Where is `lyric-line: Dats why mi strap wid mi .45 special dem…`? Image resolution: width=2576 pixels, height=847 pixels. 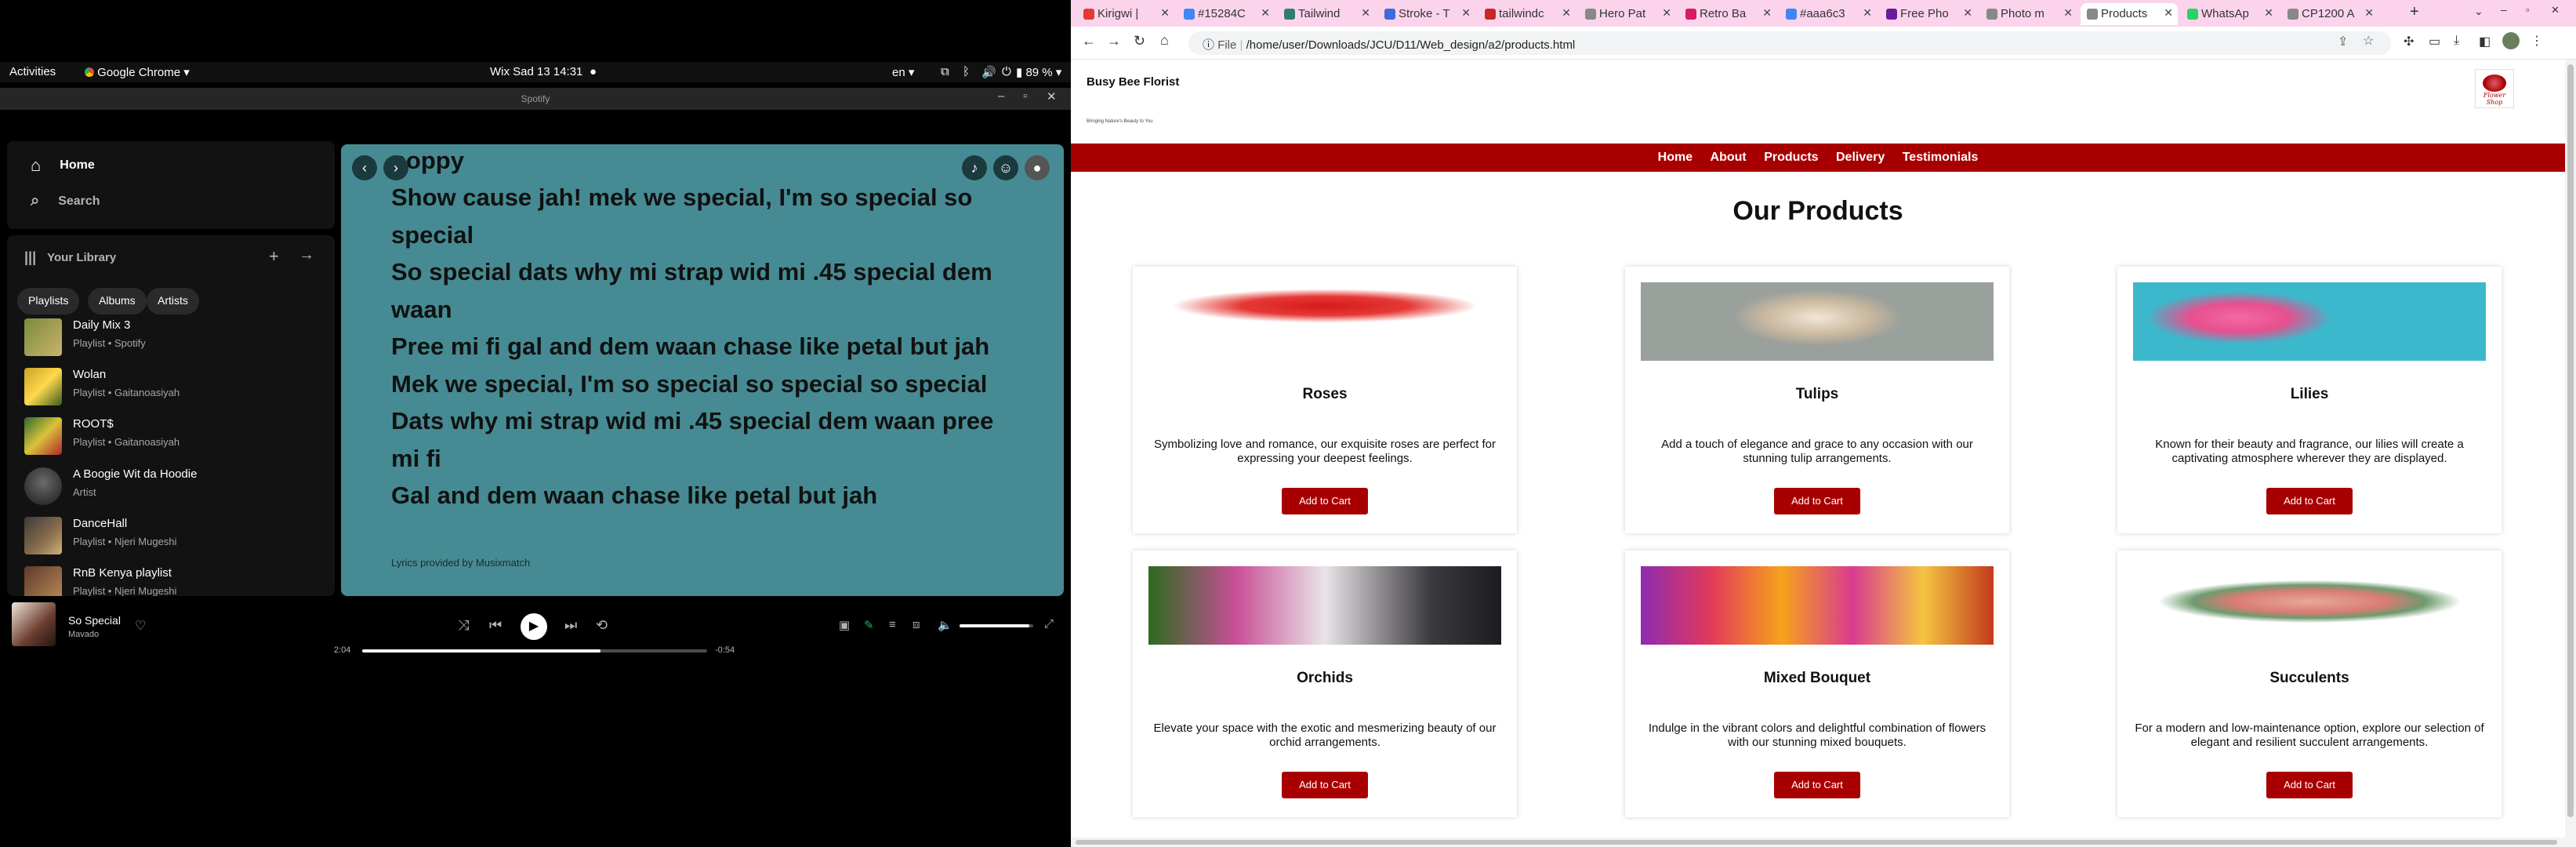 lyric-line: Dats why mi strap wid mi .45 special dem… is located at coordinates (704, 421).